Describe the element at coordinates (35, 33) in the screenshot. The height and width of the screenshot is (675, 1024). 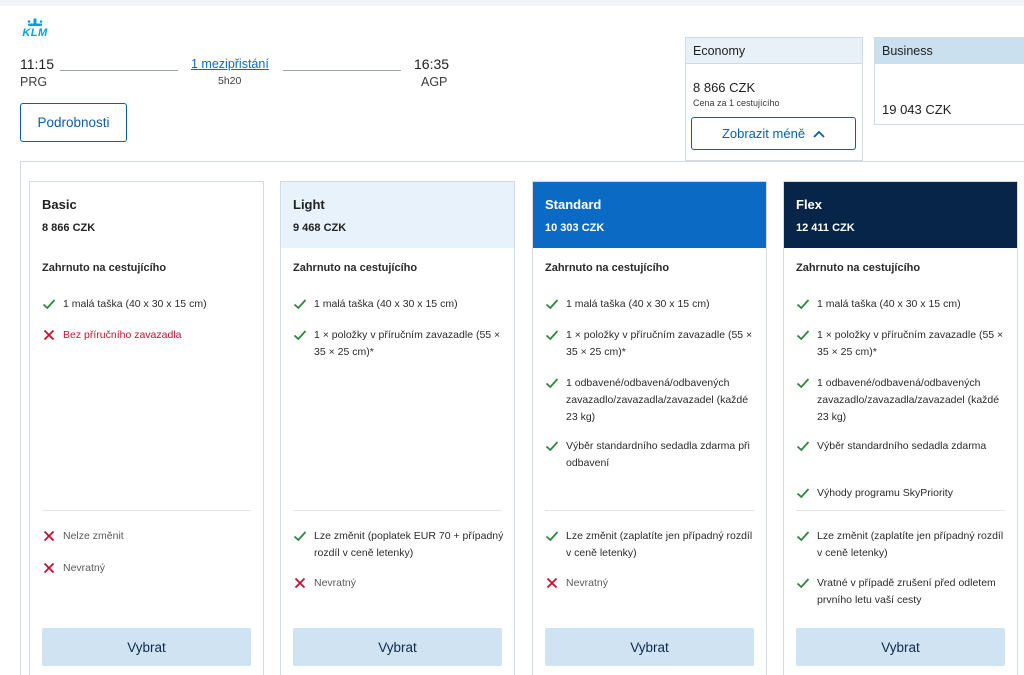
I see `logo-text: KLM` at that location.